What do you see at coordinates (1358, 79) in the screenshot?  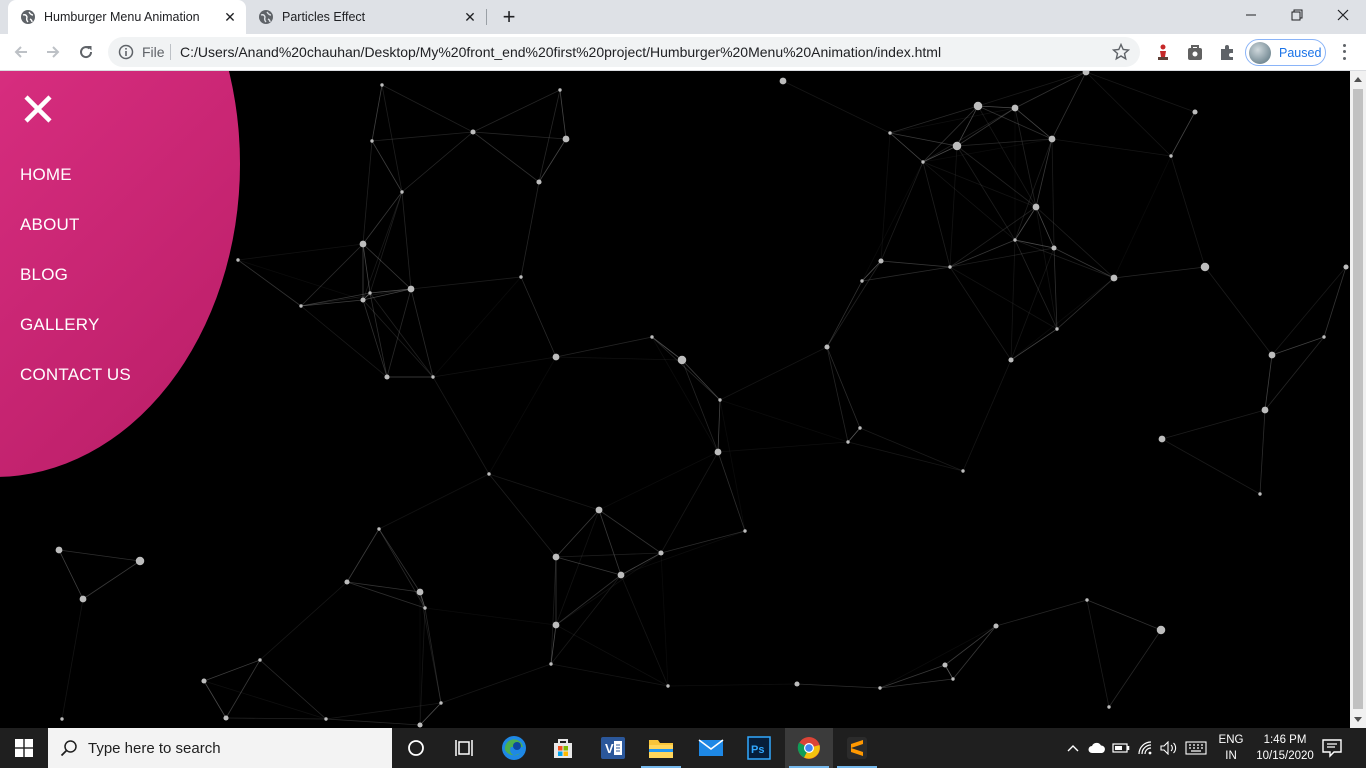 I see `scroll-up-arrow-icon` at bounding box center [1358, 79].